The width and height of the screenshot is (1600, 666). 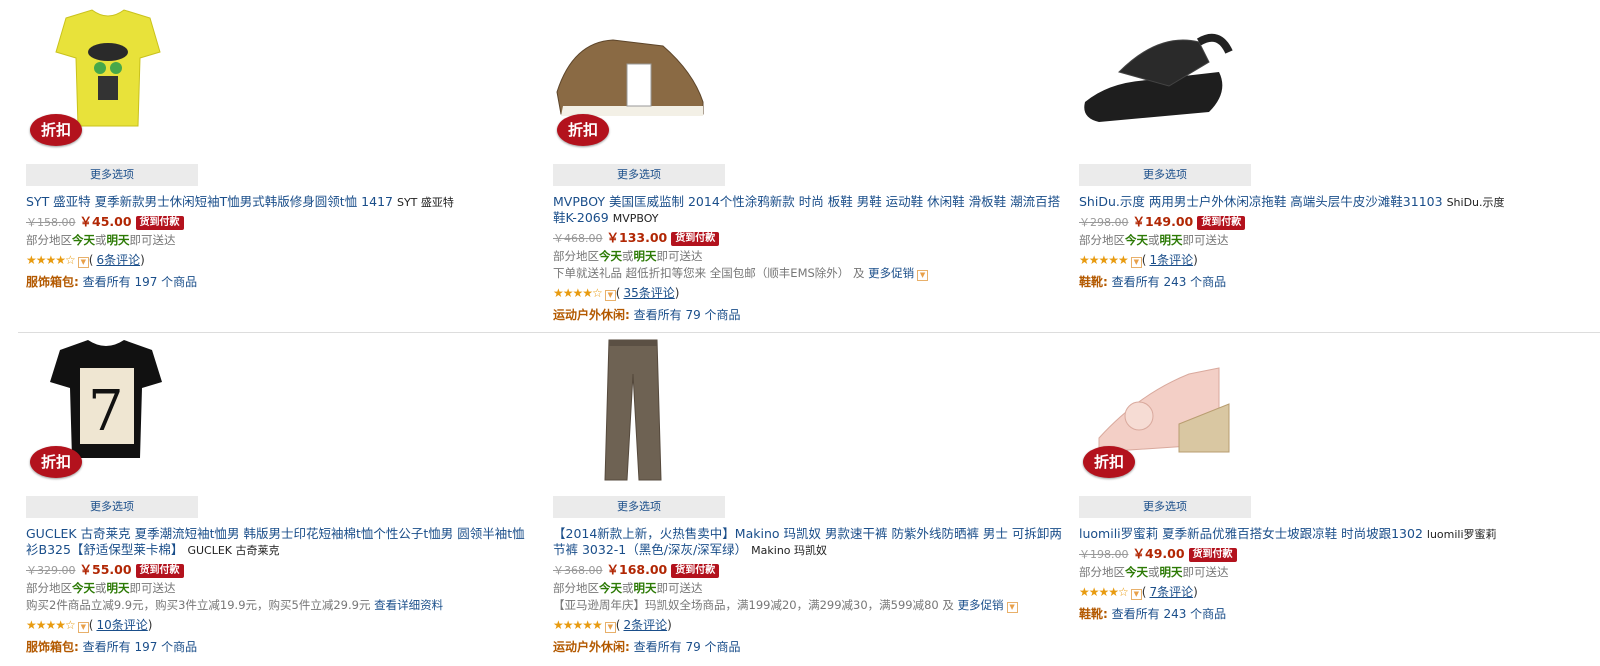 I want to click on list-price: ￥298.00, so click(x=1104, y=222).